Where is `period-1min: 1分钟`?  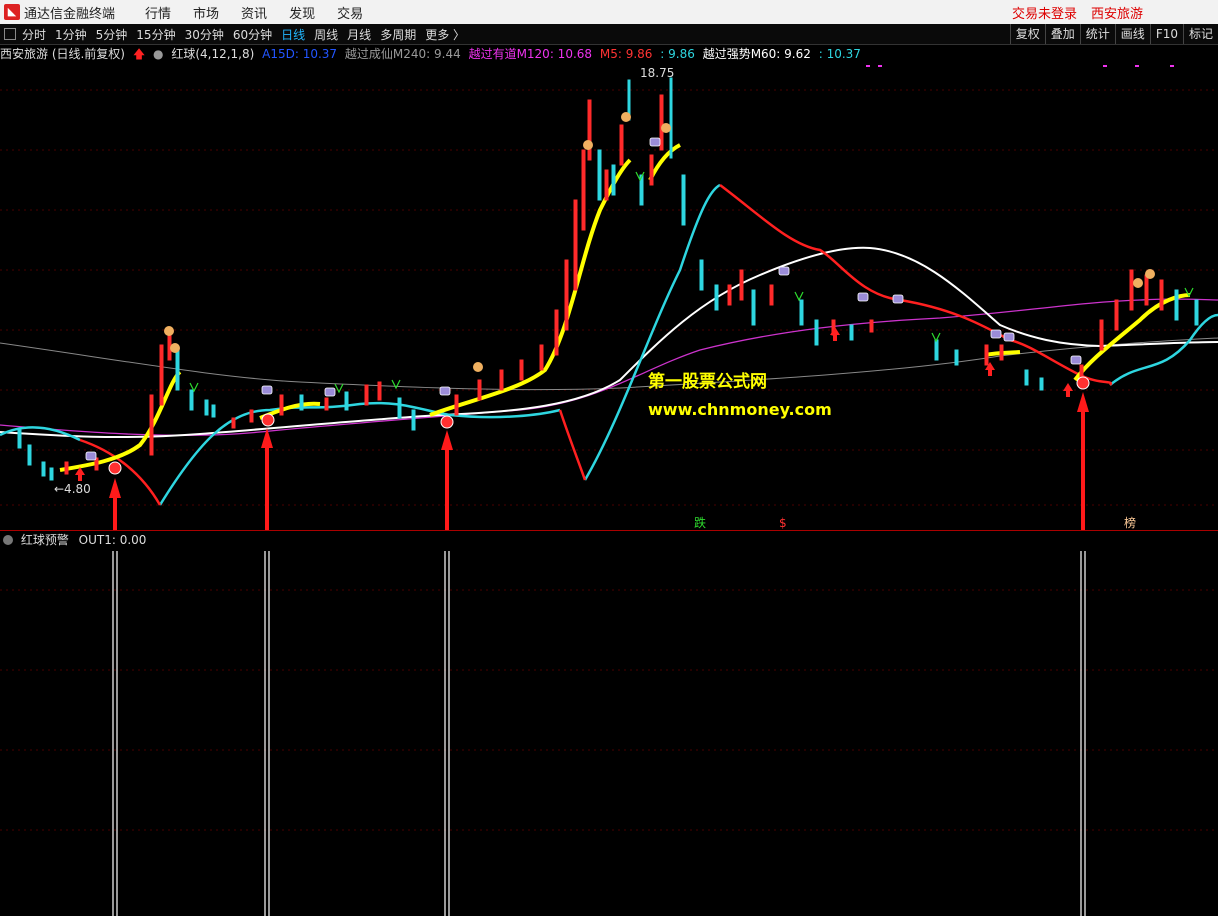 period-1min: 1分钟 is located at coordinates (71, 34).